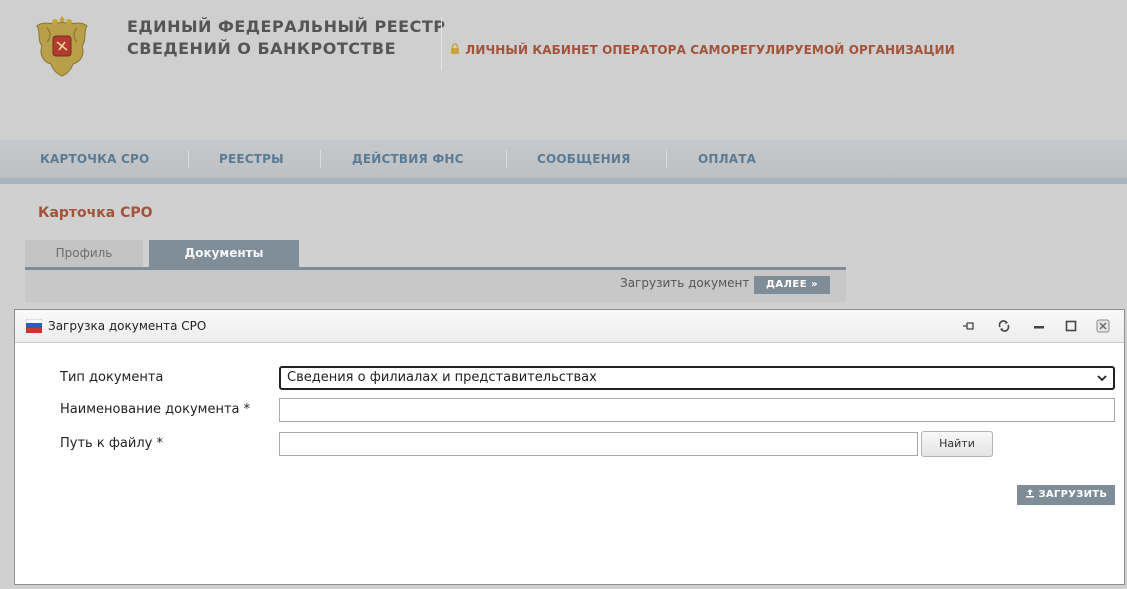 This screenshot has width=1127, height=589. Describe the element at coordinates (455, 48) in the screenshot. I see `lock-icon` at that location.